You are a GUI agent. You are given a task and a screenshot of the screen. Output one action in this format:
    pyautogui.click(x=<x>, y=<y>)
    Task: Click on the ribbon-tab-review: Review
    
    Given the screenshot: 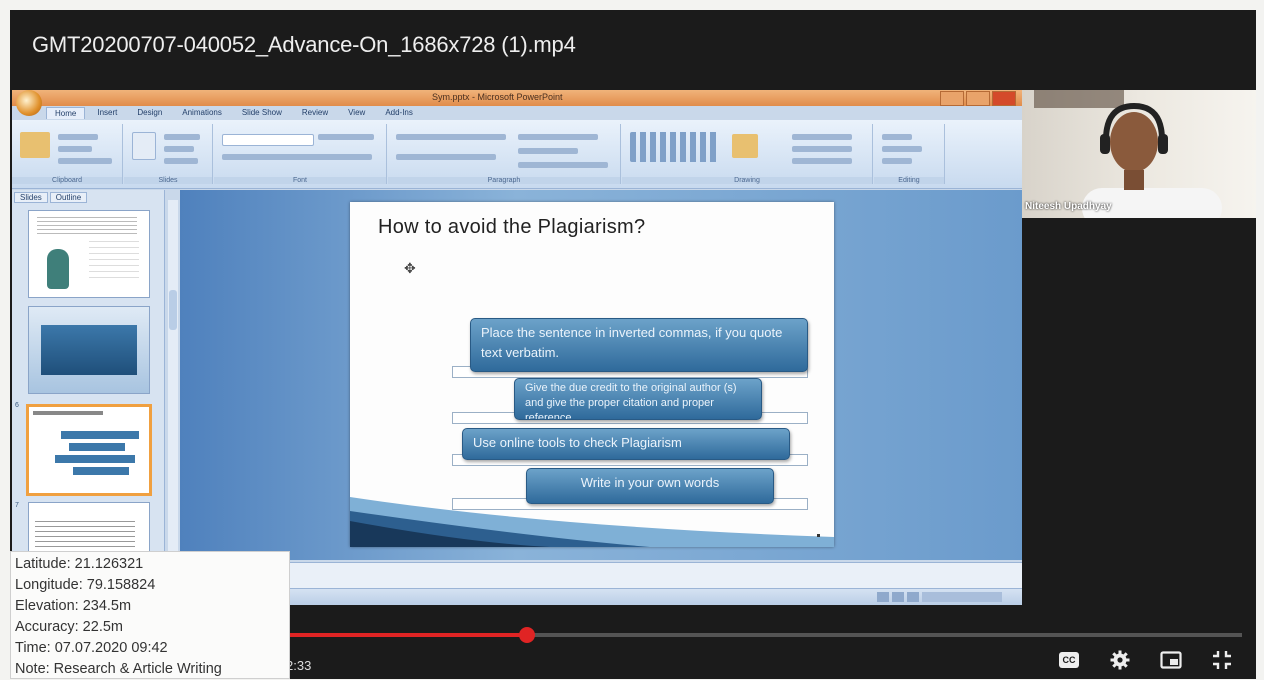 What is the action you would take?
    pyautogui.click(x=315, y=112)
    